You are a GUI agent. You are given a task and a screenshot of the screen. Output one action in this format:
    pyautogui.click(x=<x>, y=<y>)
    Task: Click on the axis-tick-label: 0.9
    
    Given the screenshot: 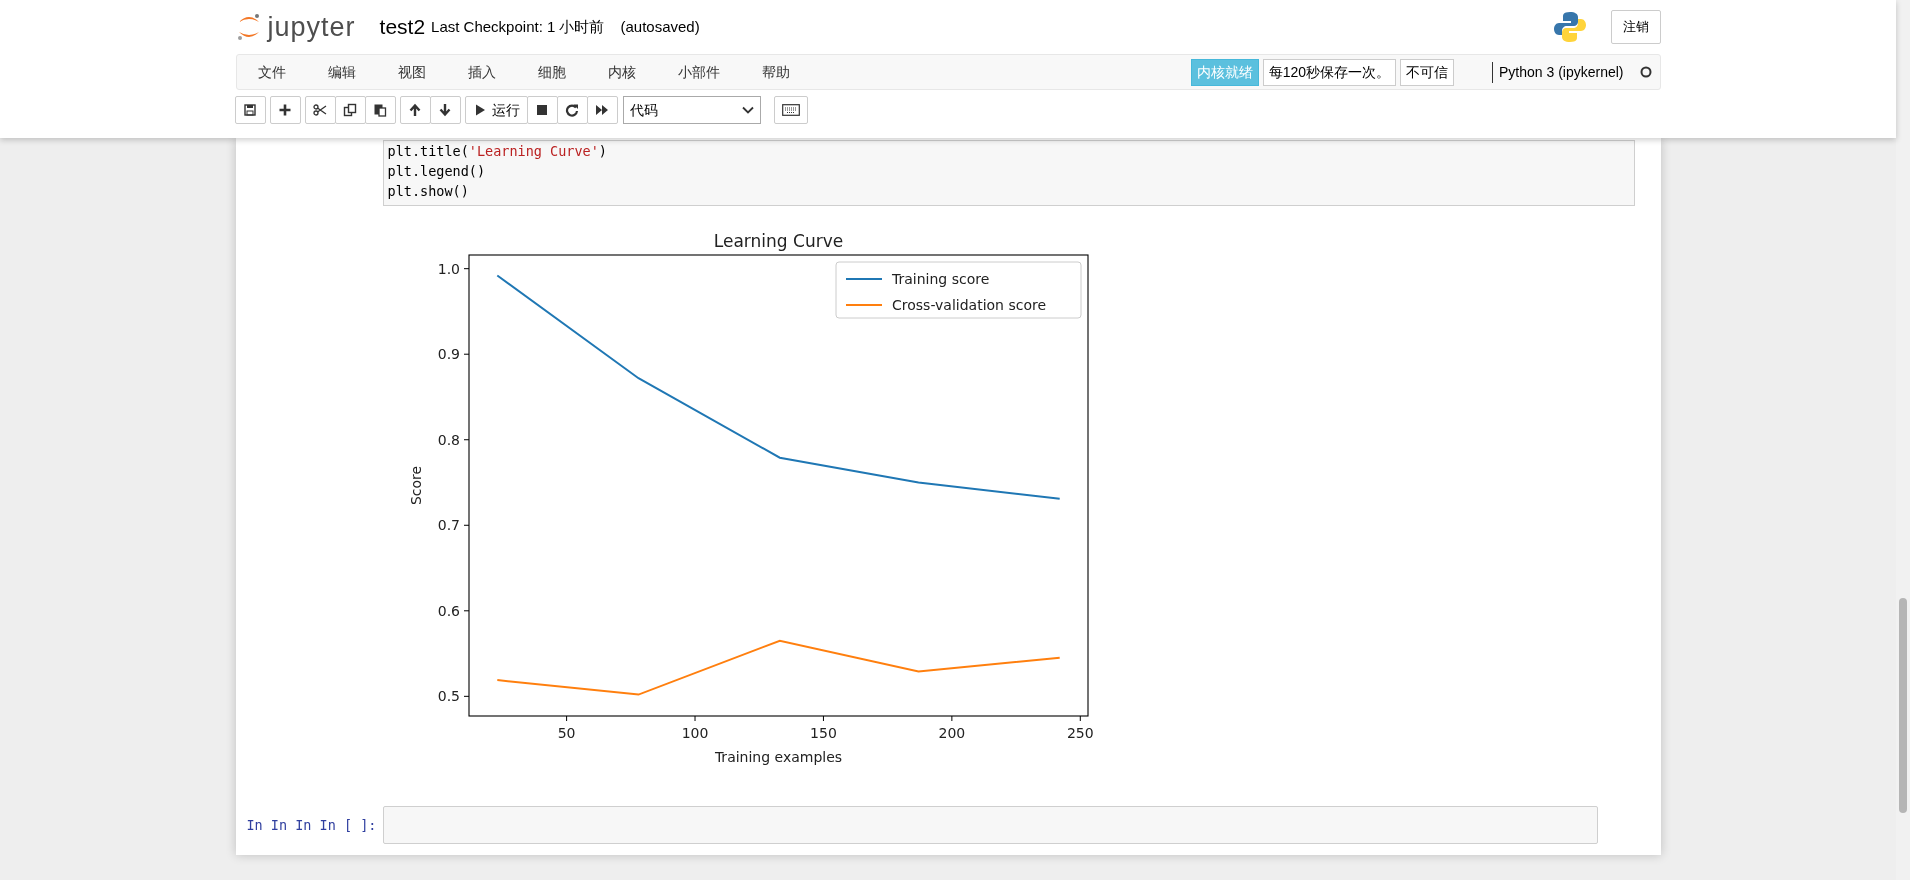 What is the action you would take?
    pyautogui.click(x=448, y=354)
    